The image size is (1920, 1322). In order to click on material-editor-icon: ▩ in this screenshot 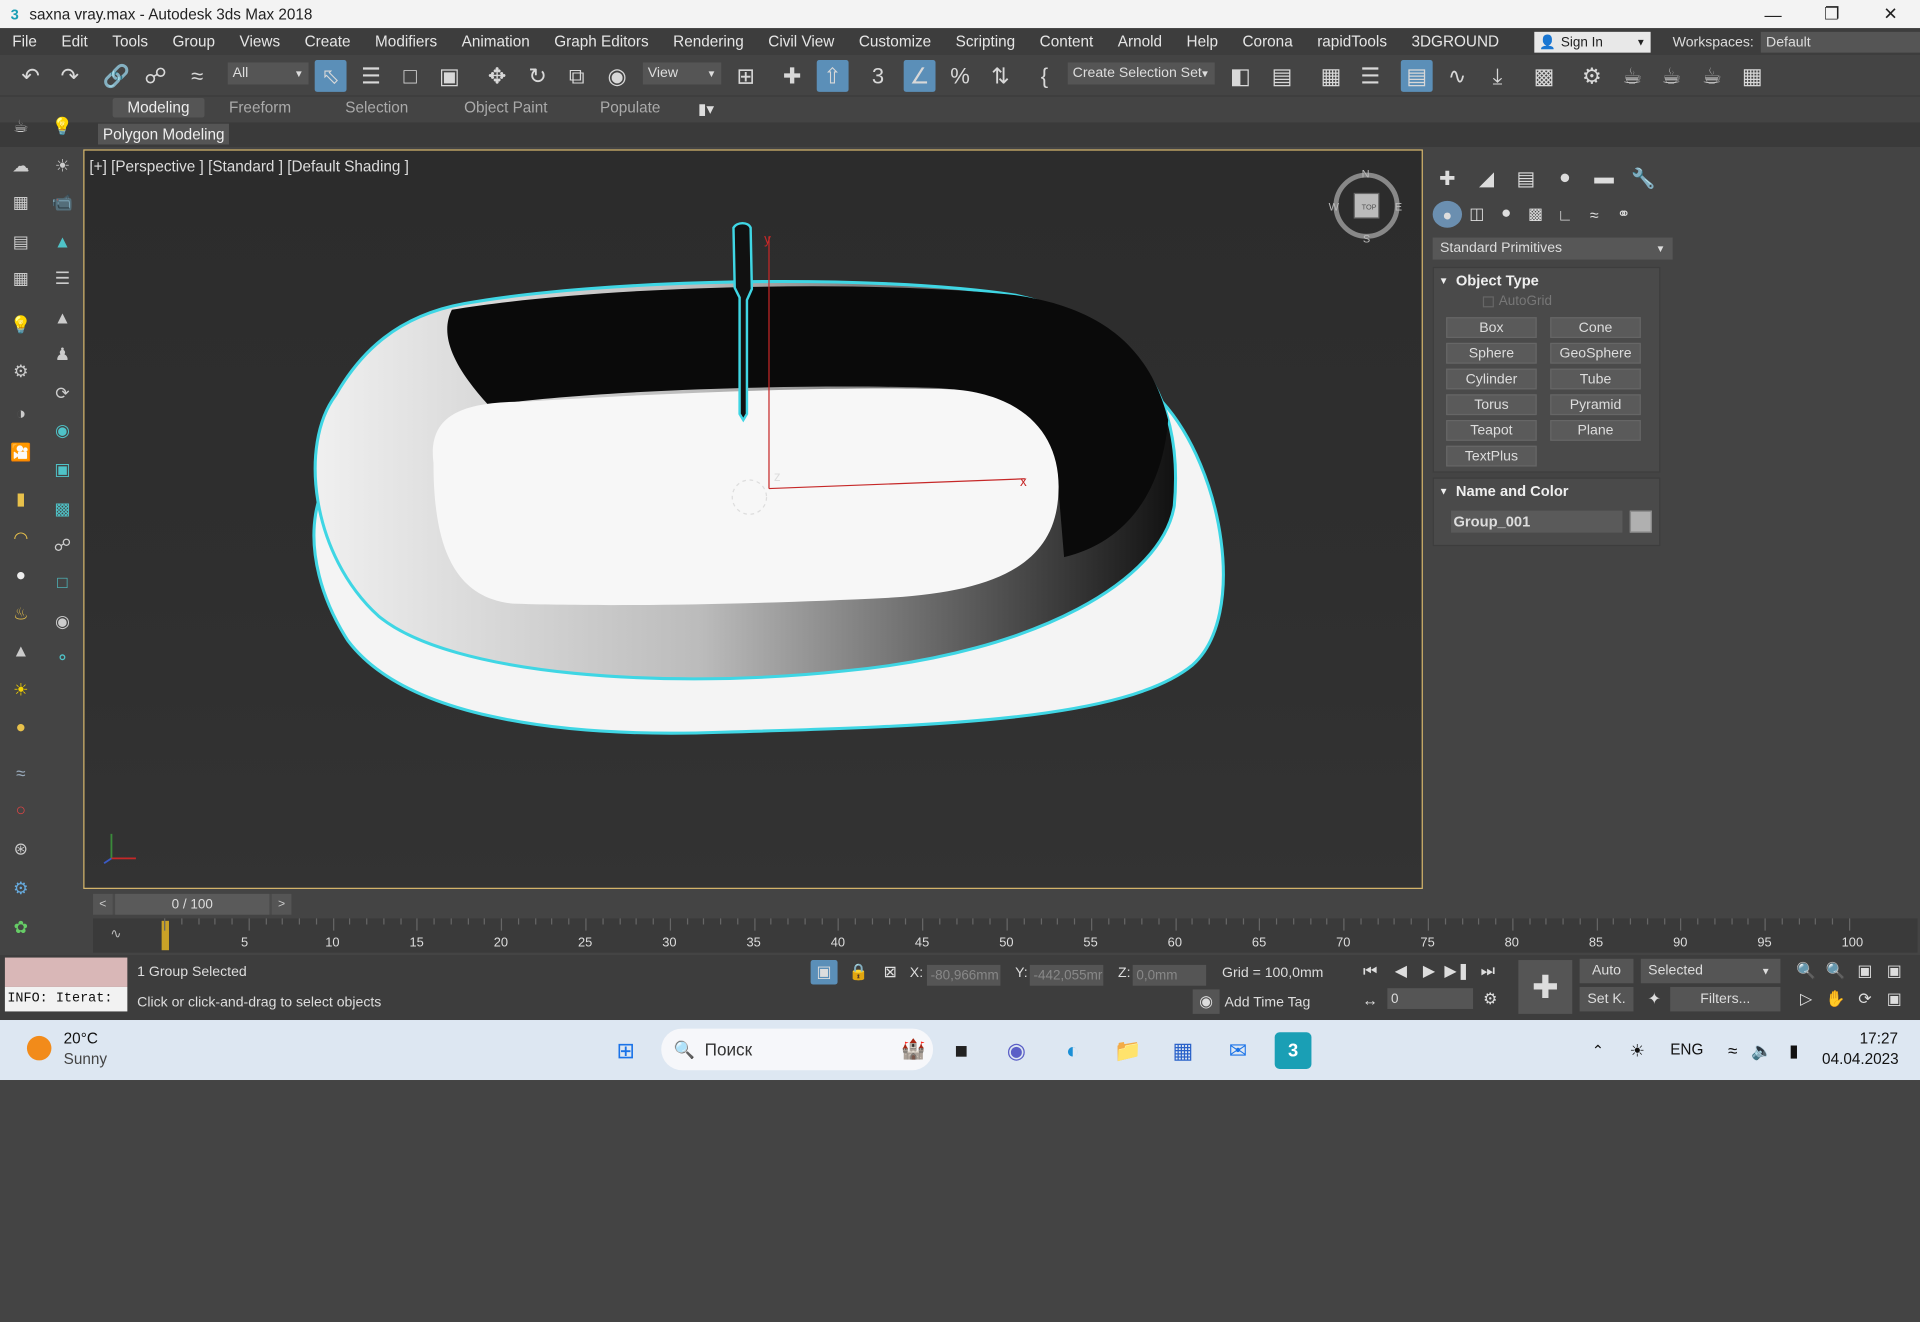, I will do `click(1544, 76)`.